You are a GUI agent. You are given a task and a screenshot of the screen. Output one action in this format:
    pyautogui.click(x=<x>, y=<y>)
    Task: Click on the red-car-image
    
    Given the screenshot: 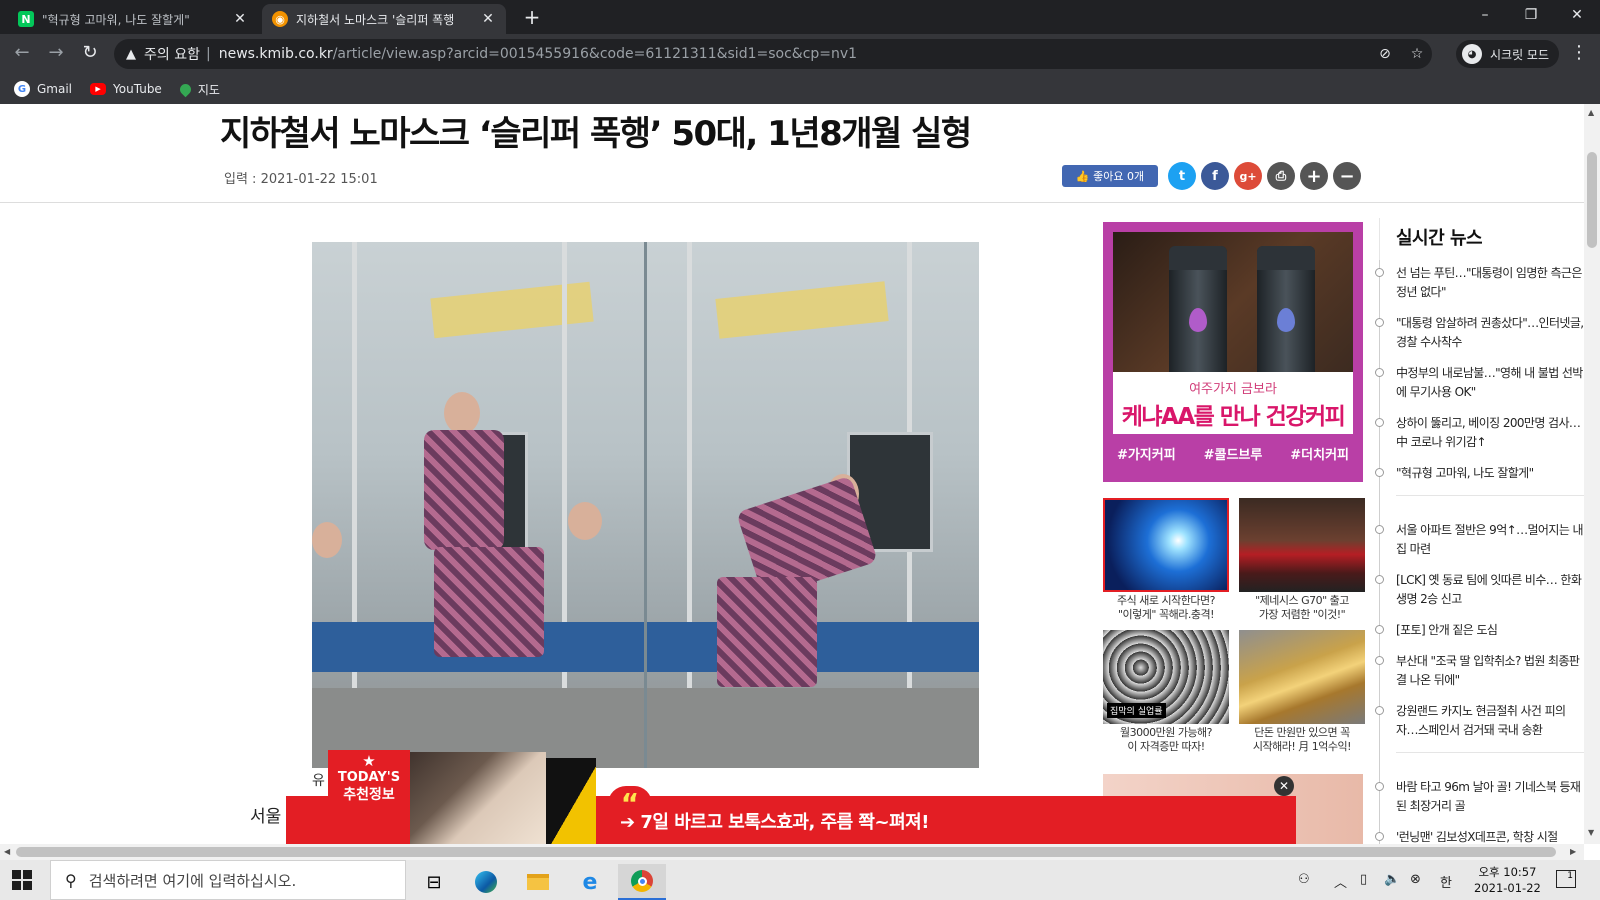 What is the action you would take?
    pyautogui.click(x=1302, y=545)
    